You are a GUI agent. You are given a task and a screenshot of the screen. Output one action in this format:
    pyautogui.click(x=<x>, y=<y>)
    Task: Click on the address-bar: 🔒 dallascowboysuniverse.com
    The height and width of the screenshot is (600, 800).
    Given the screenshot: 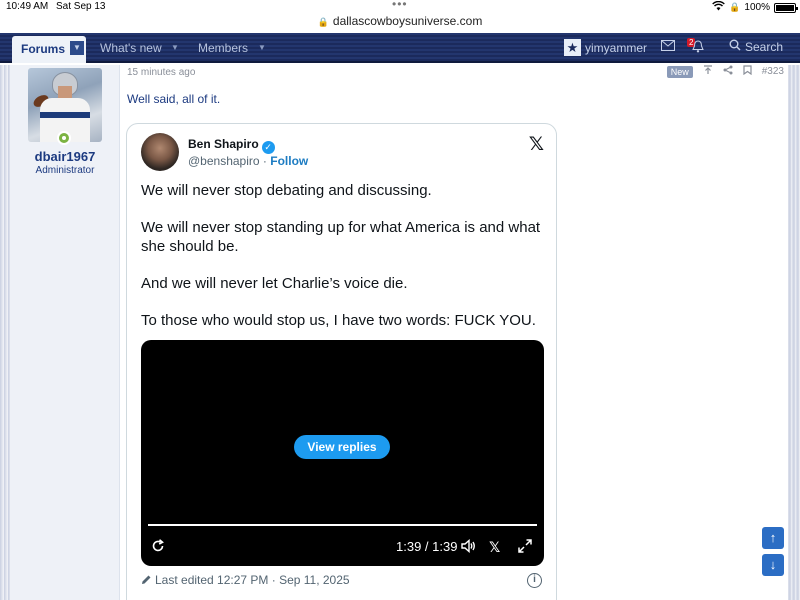 What is the action you would take?
    pyautogui.click(x=400, y=23)
    